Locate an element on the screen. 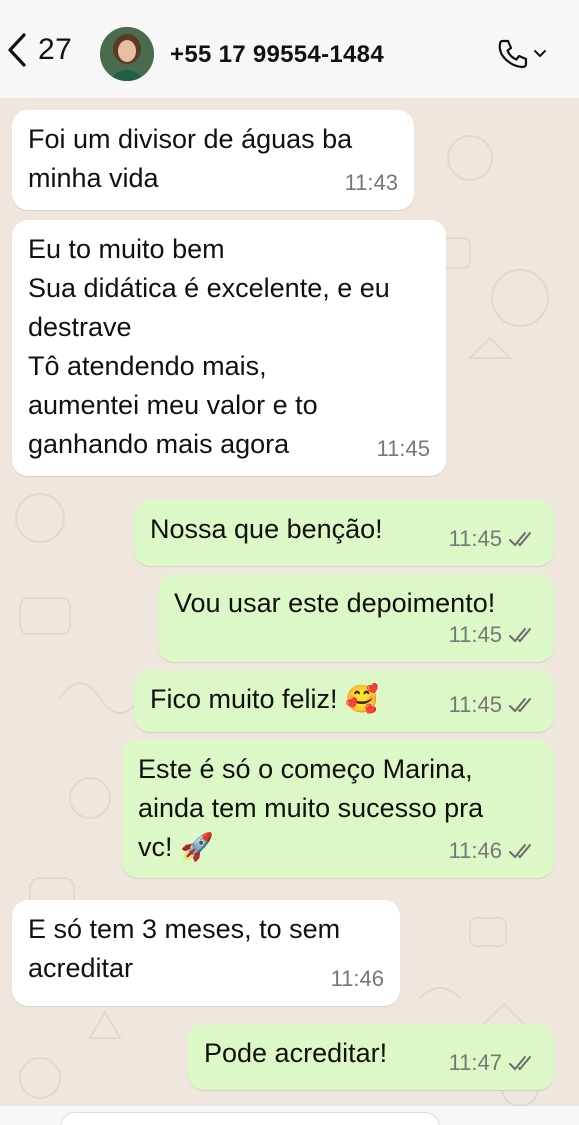  message-bubble-incoming: E só tem 3 meses, to sem acreditar 11:46 is located at coordinates (206, 953).